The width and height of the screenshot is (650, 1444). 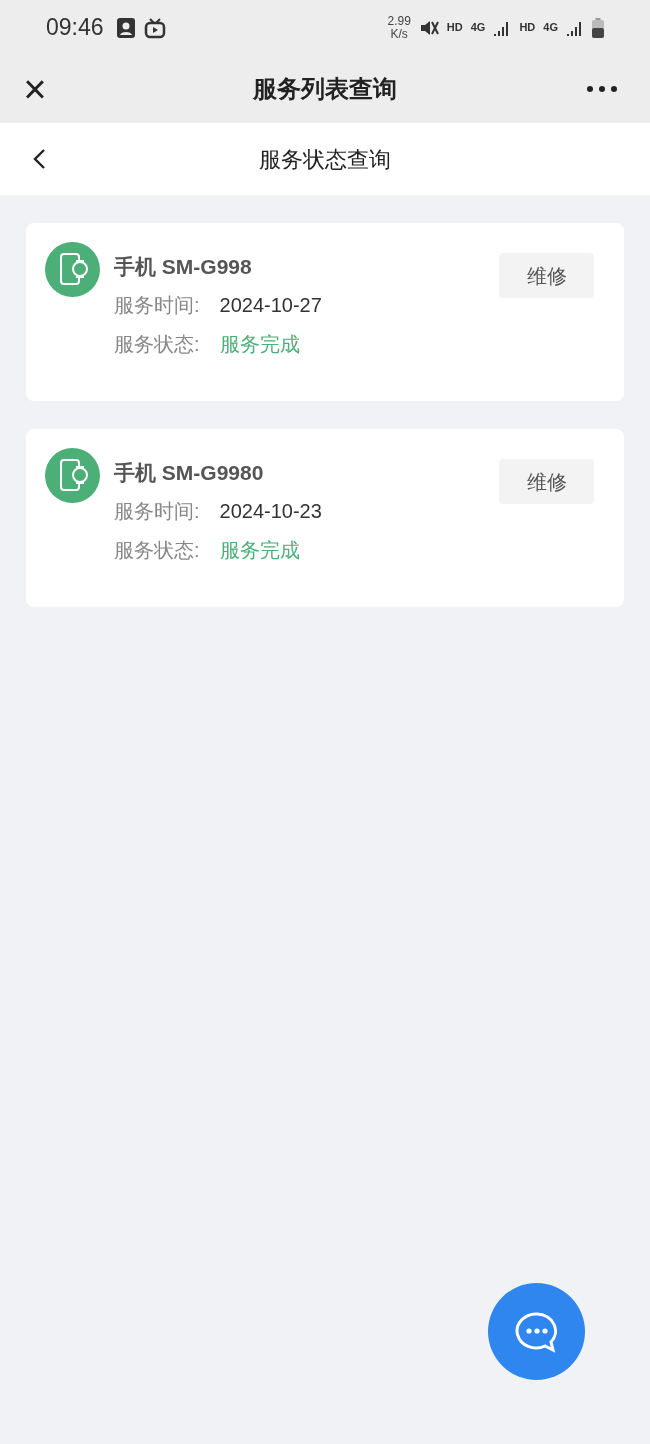 What do you see at coordinates (325, 159) in the screenshot?
I see `page-title: 服务状态查询` at bounding box center [325, 159].